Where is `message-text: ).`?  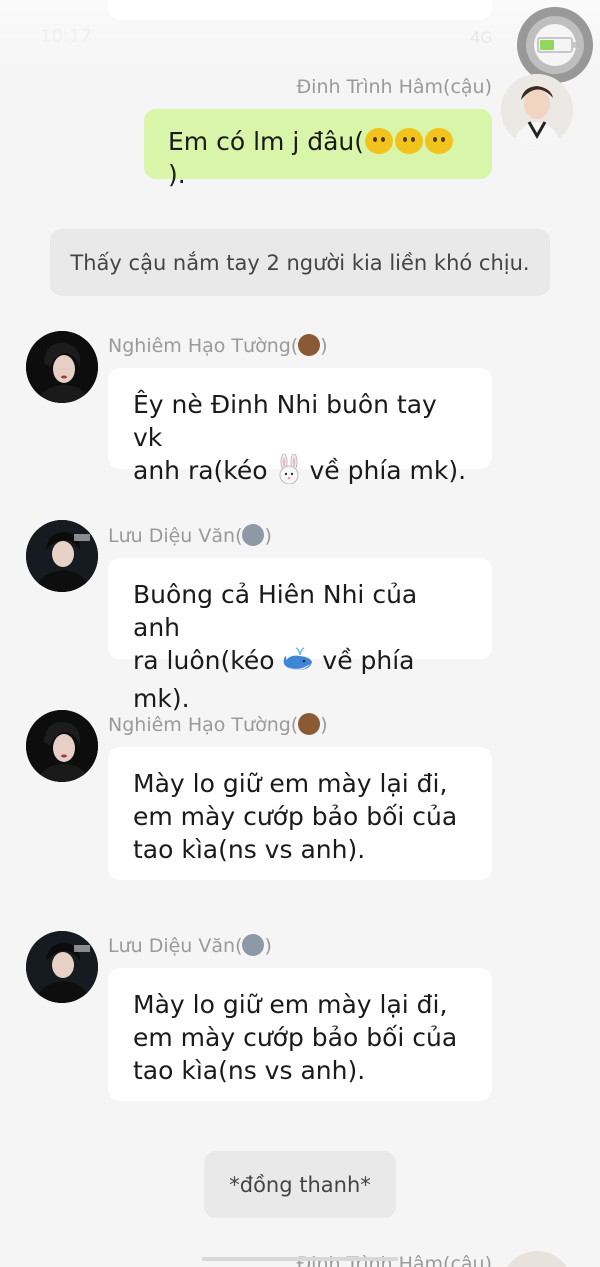
message-text: ). is located at coordinates (177, 174).